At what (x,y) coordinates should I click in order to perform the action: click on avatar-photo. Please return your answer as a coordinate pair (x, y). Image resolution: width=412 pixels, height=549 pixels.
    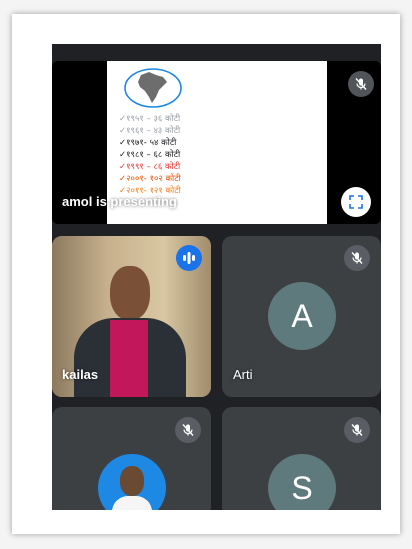
    Looking at the image, I should click on (132, 482).